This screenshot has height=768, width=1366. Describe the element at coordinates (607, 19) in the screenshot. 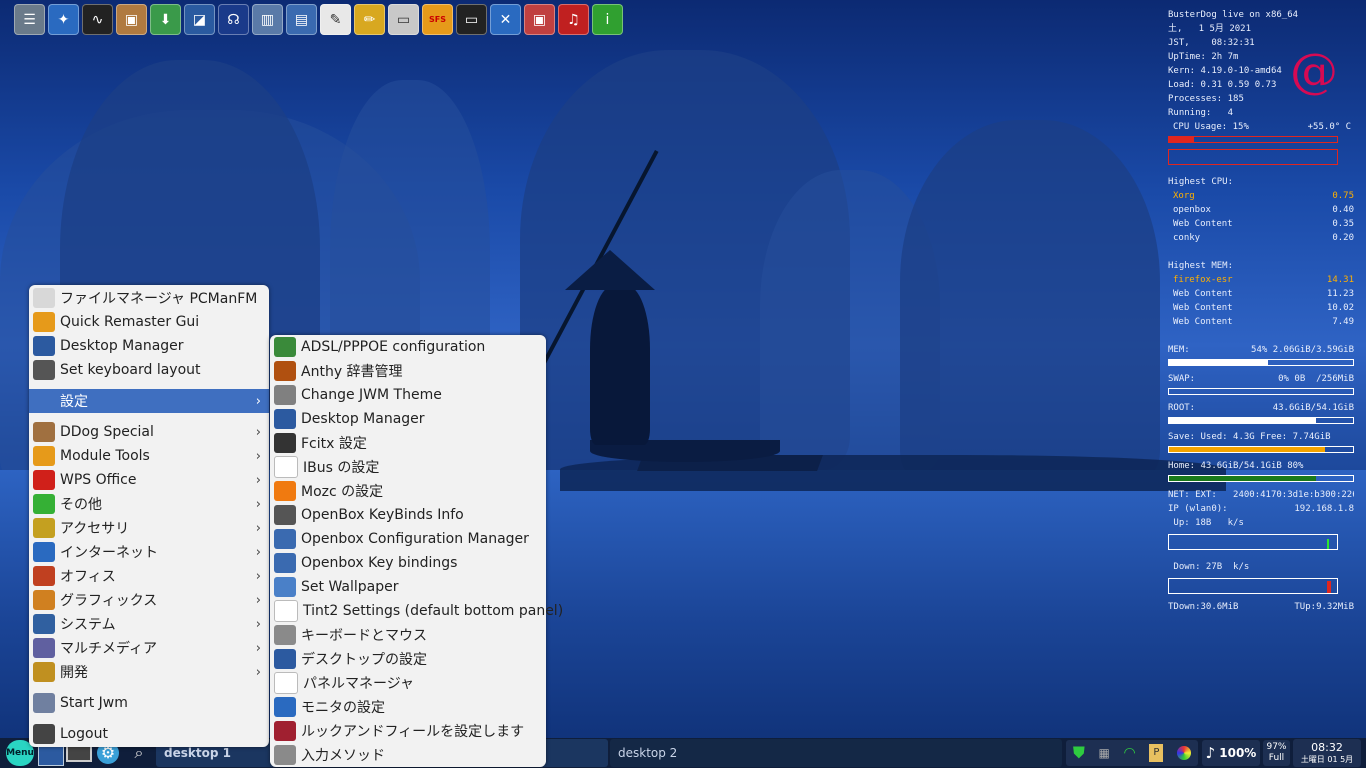

I see `info-icon: i` at that location.